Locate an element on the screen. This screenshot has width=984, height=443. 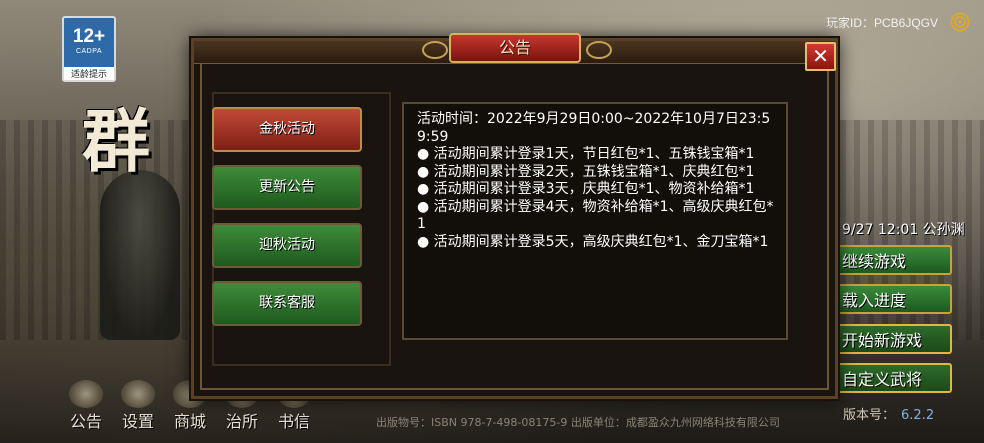
nav-office-label: 治所 is located at coordinates (241, 421).